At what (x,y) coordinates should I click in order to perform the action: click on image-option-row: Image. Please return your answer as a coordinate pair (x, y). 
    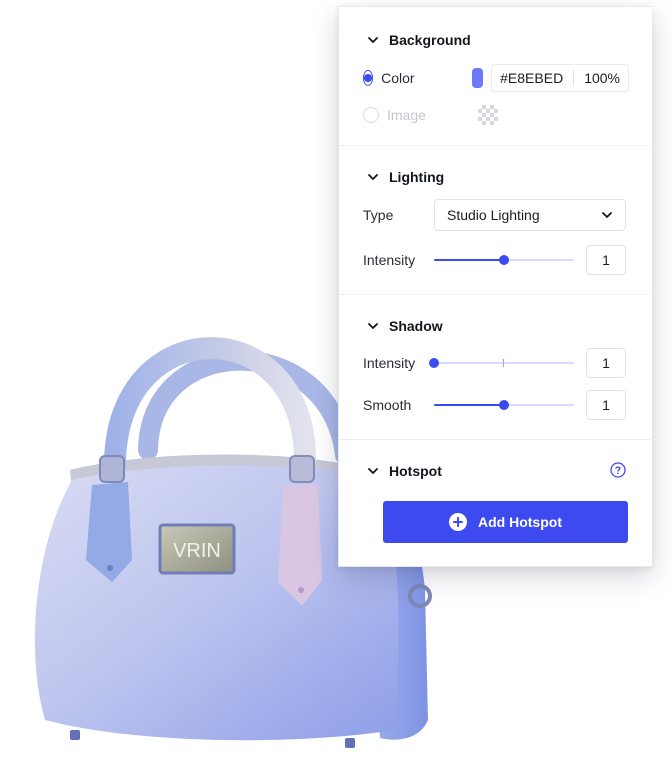
    Looking at the image, I should click on (496, 115).